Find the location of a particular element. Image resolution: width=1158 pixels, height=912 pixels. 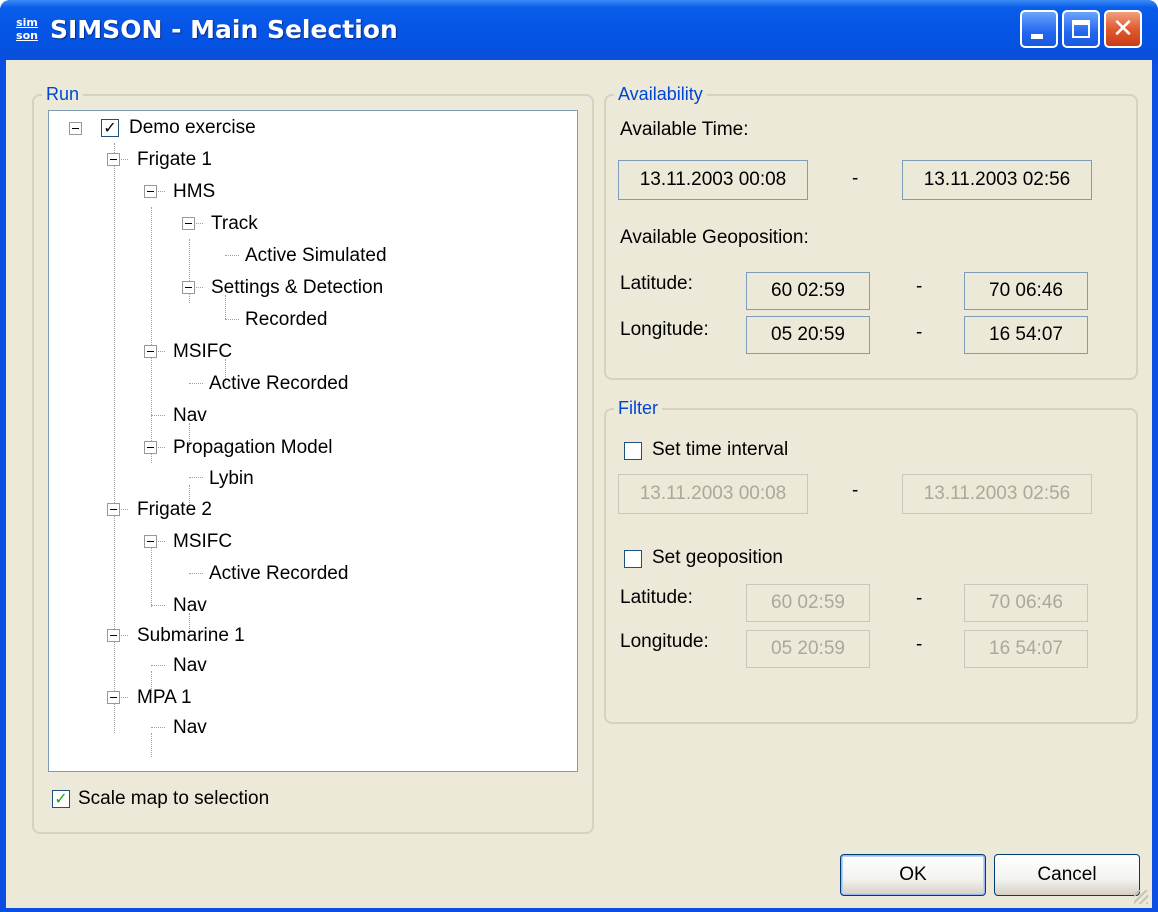

set-geoposition-checkbox is located at coordinates (633, 559).